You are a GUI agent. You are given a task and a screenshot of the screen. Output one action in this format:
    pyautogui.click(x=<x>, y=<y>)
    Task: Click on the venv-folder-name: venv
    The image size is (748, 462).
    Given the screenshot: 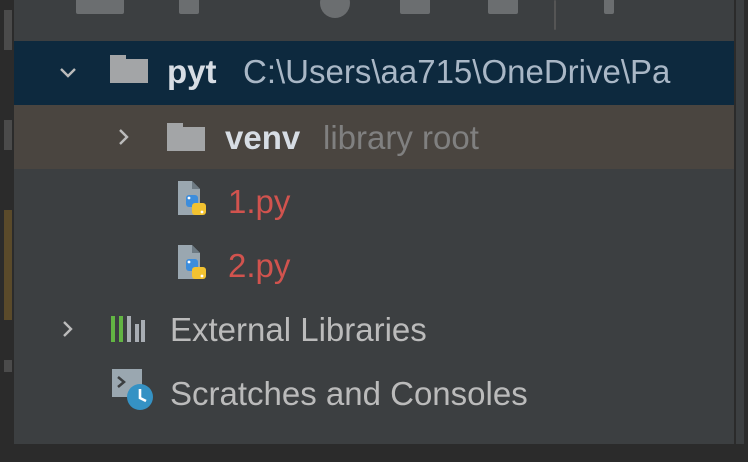 What is the action you would take?
    pyautogui.click(x=263, y=137)
    